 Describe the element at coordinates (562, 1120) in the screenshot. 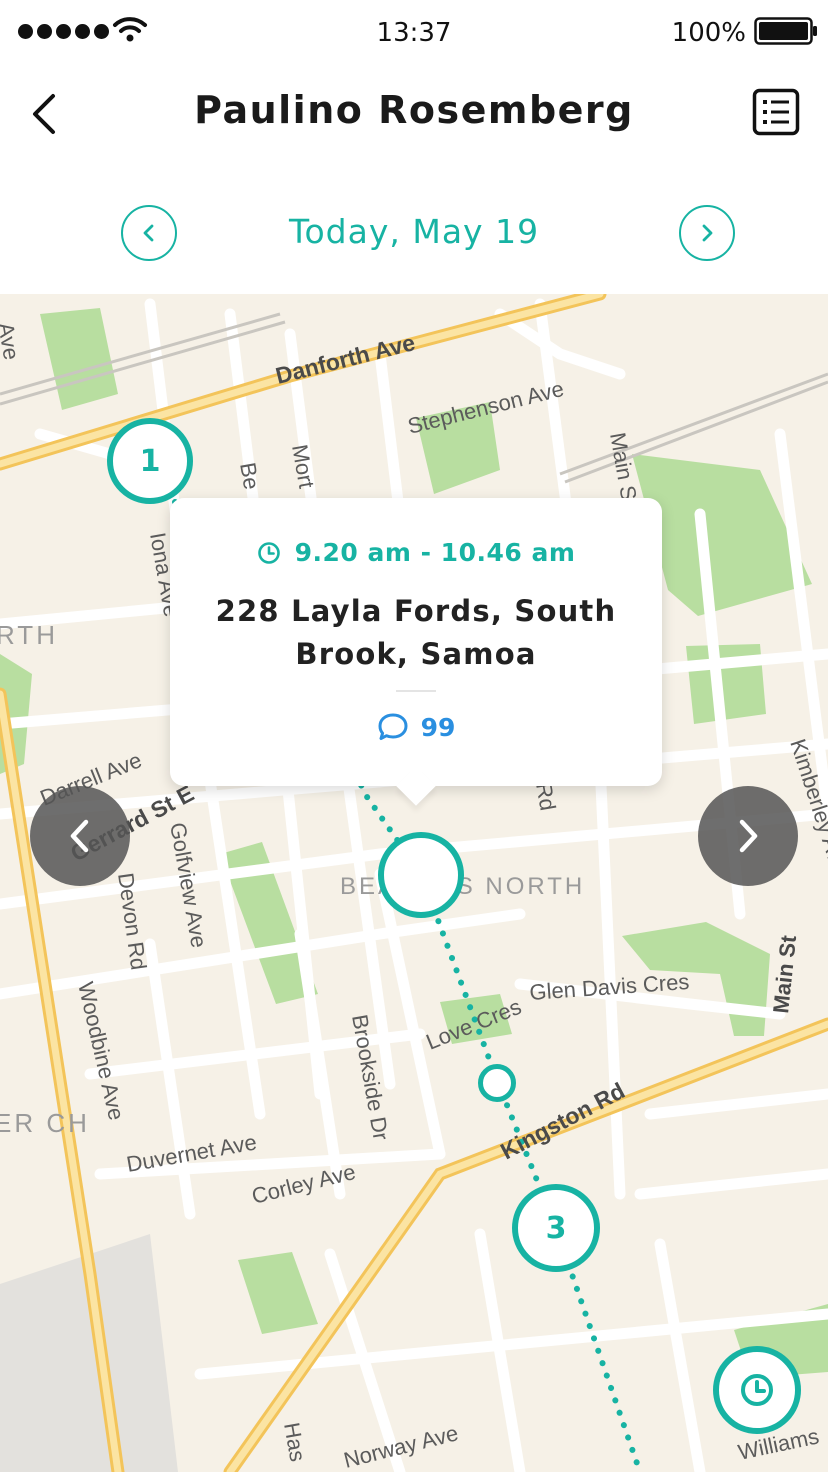

I see `label-kingston: Kingston Rd` at that location.